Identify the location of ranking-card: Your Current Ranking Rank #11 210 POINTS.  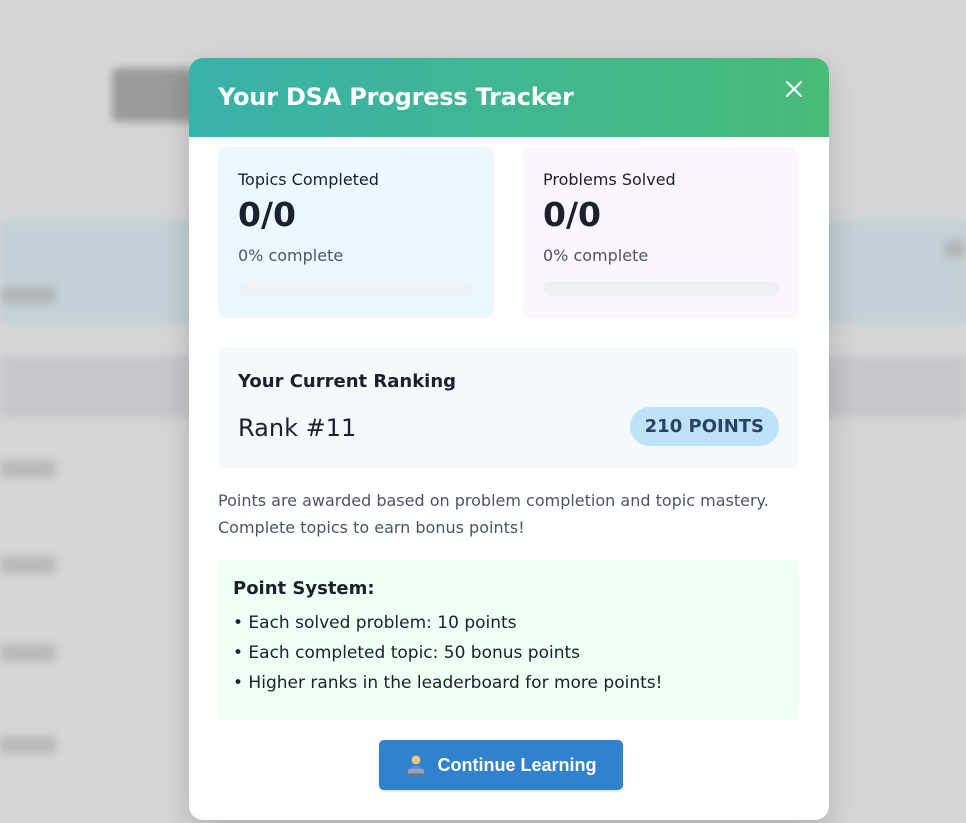
(508, 407).